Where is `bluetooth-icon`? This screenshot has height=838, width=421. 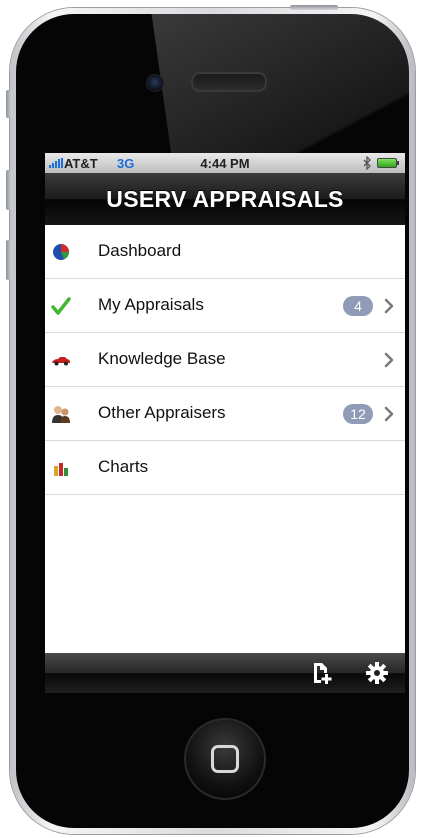
bluetooth-icon is located at coordinates (367, 163).